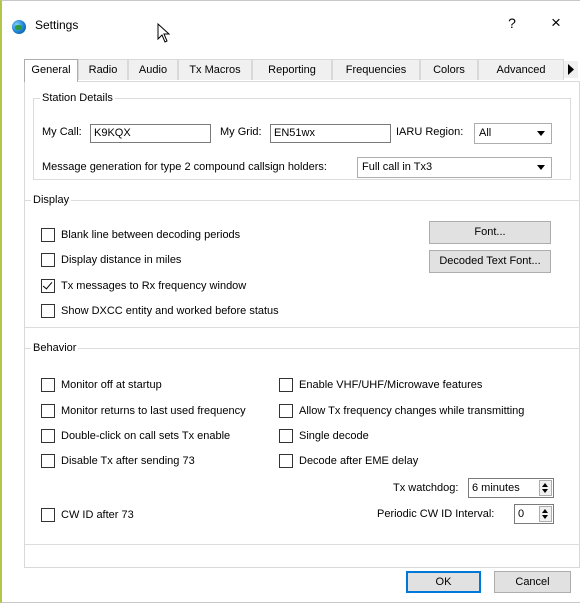 This screenshot has height=603, width=580. Describe the element at coordinates (391, 385) in the screenshot. I see `checkbox-label: Enable VHF/UHF/Microwave features` at that location.